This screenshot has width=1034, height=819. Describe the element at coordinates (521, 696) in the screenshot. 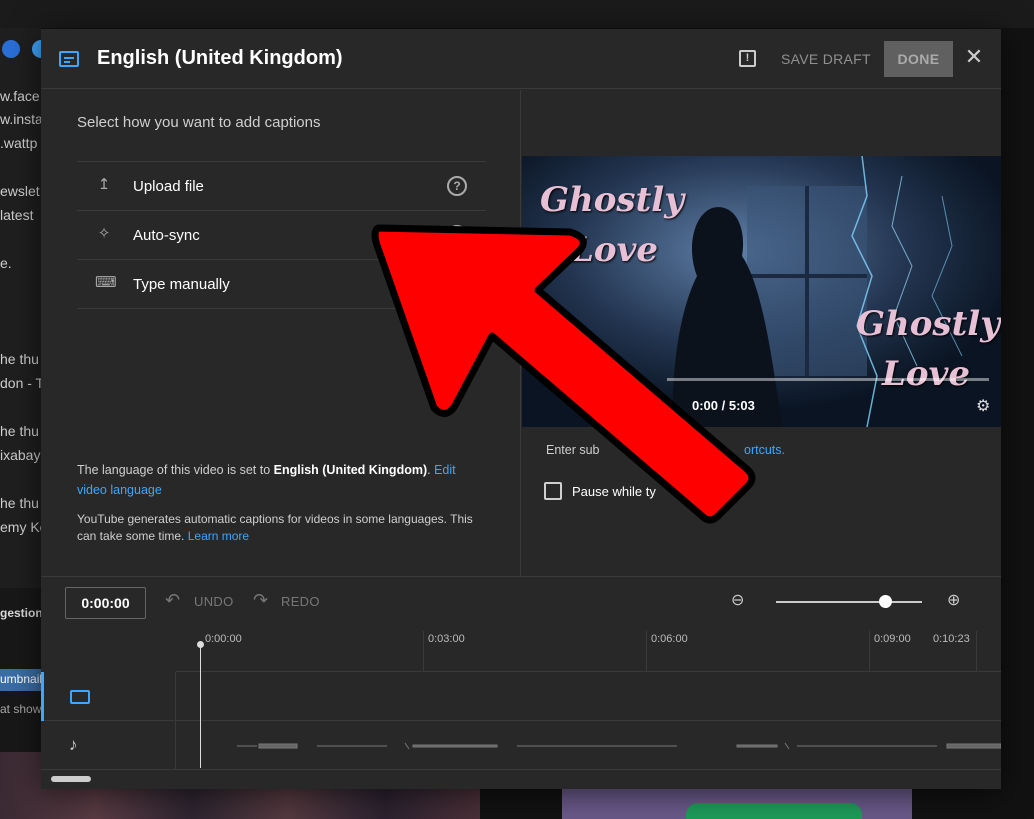

I see `caption-track` at that location.